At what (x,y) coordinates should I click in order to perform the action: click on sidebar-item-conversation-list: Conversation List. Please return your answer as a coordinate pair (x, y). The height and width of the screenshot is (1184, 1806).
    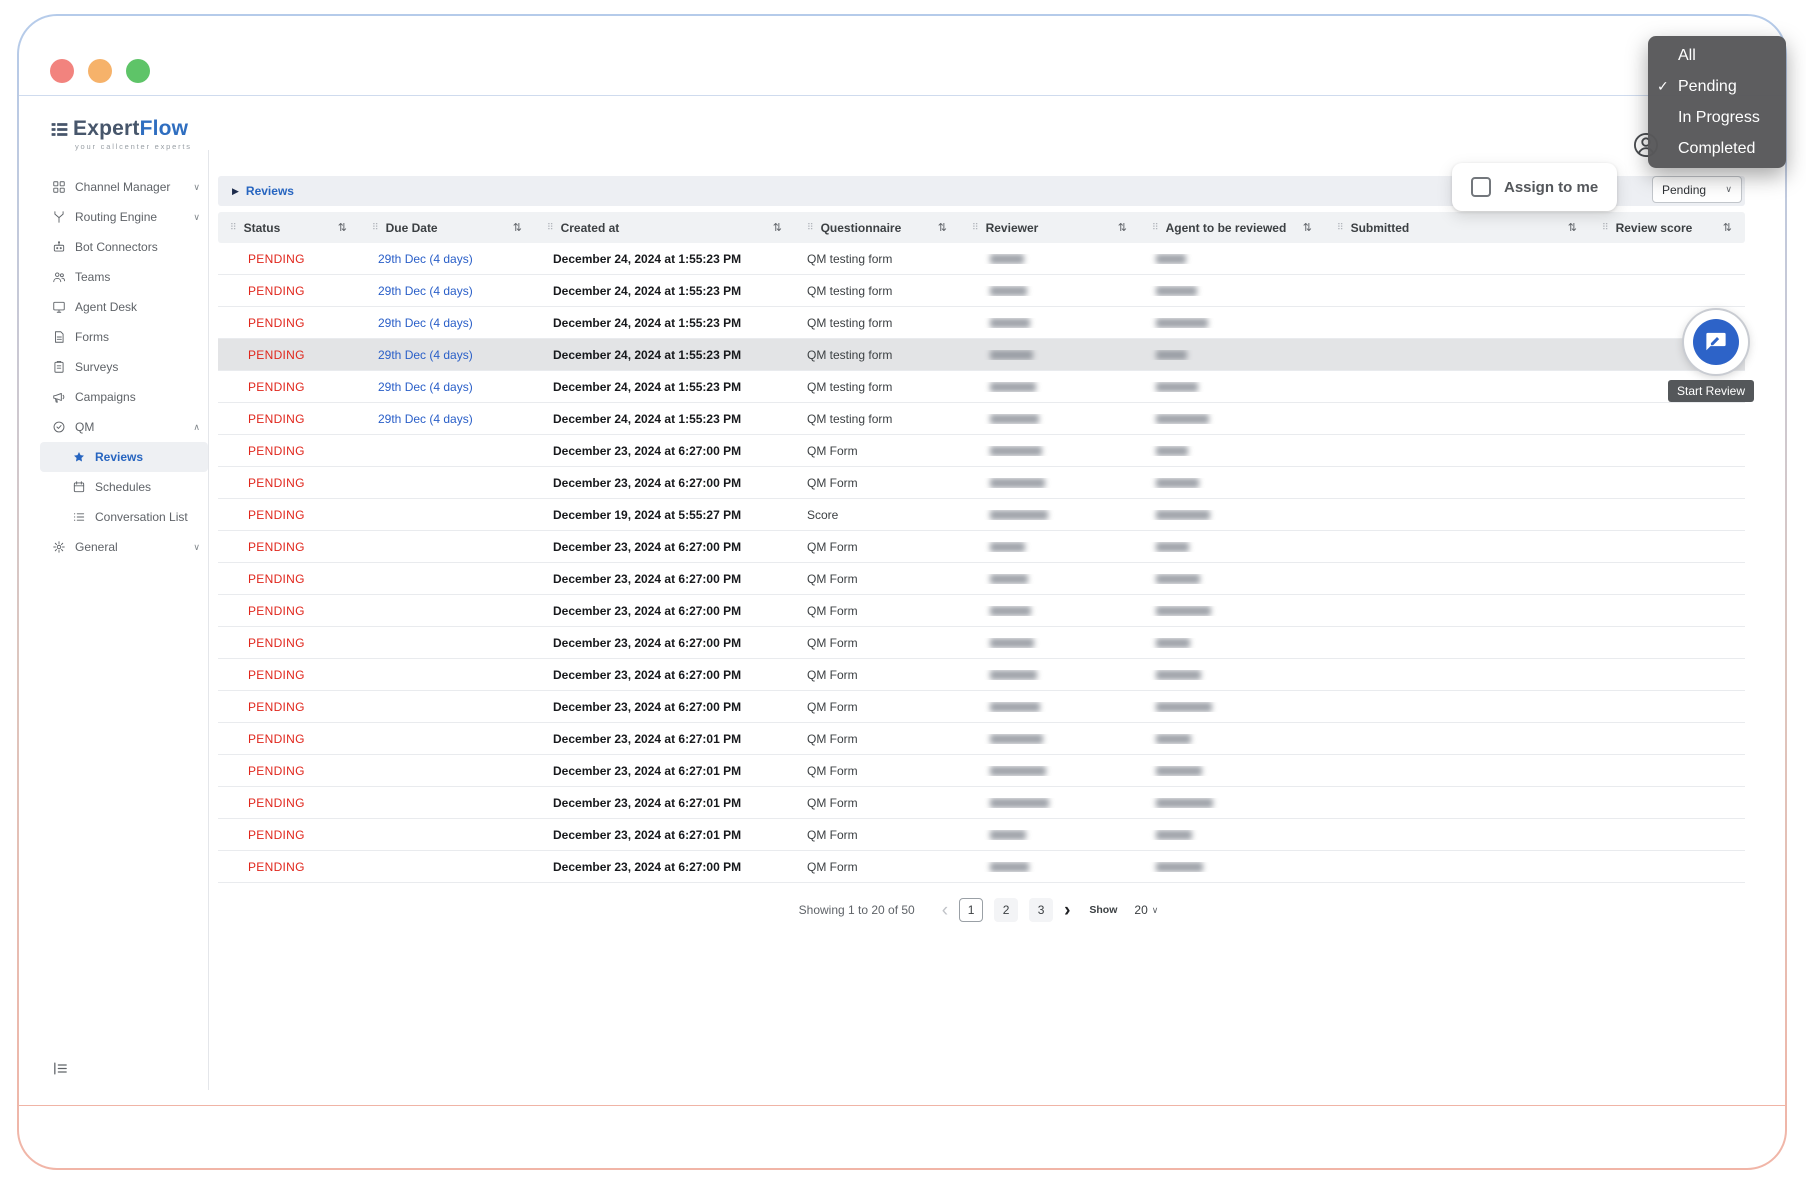
    Looking at the image, I should click on (124, 517).